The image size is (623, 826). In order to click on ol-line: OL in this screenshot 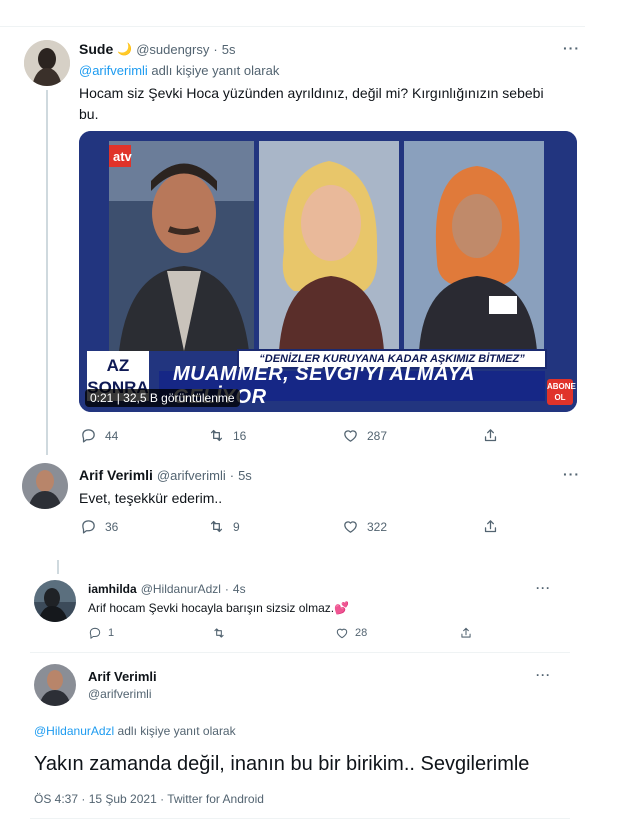, I will do `click(560, 397)`.